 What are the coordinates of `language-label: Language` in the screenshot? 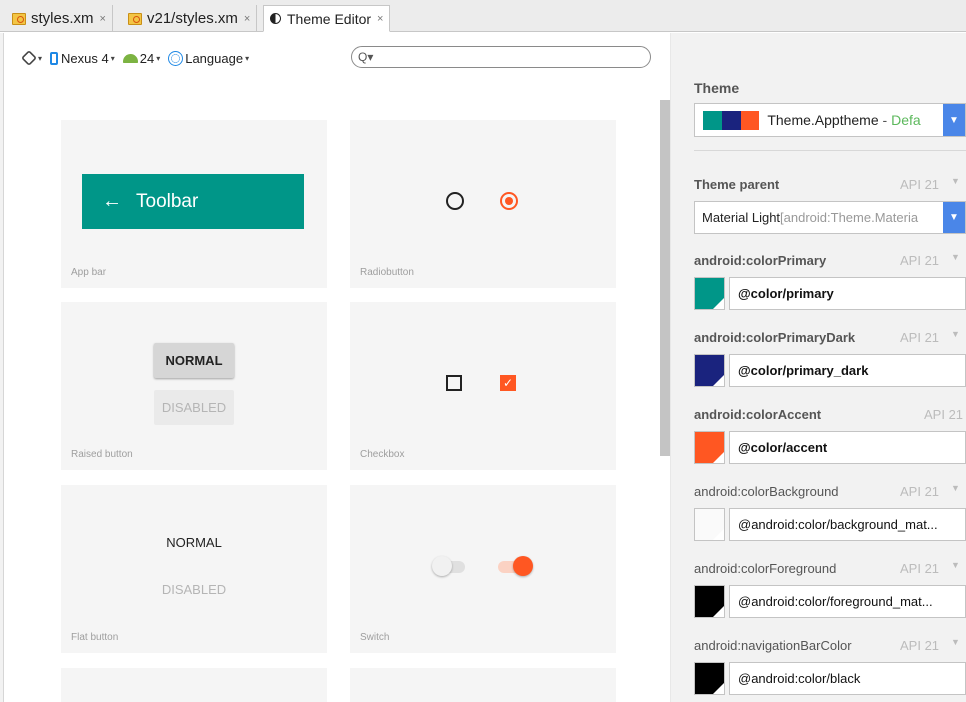 It's located at (214, 58).